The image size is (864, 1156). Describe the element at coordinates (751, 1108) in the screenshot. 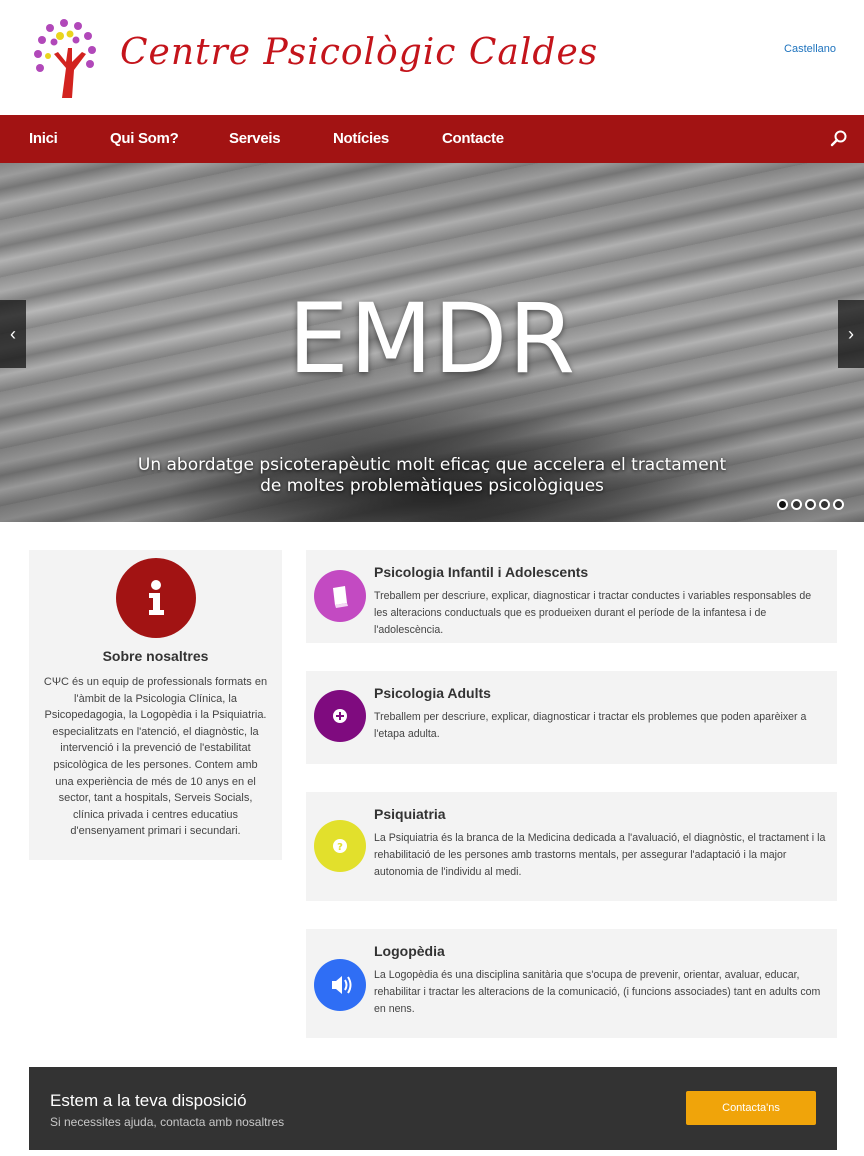

I see `contact-button: Contacta'ns` at that location.